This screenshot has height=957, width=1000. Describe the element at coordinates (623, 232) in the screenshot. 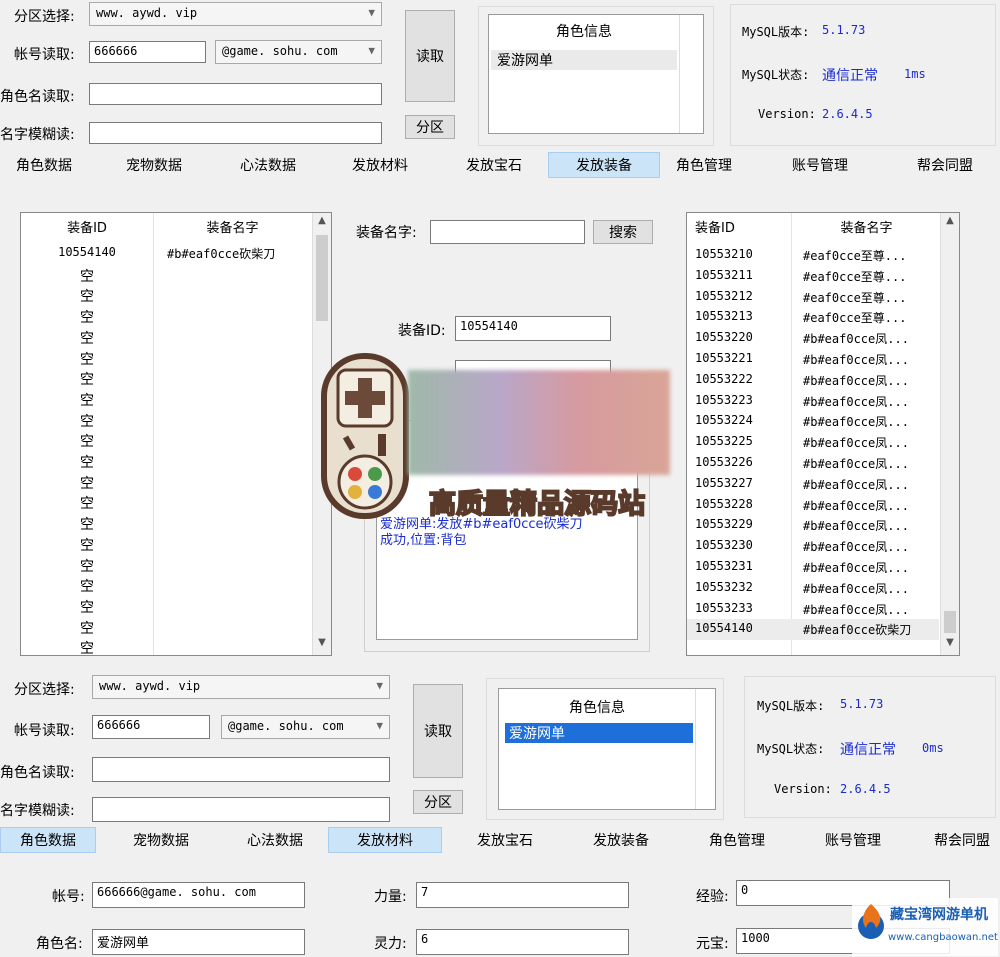

I see `search-button: 搜索` at that location.